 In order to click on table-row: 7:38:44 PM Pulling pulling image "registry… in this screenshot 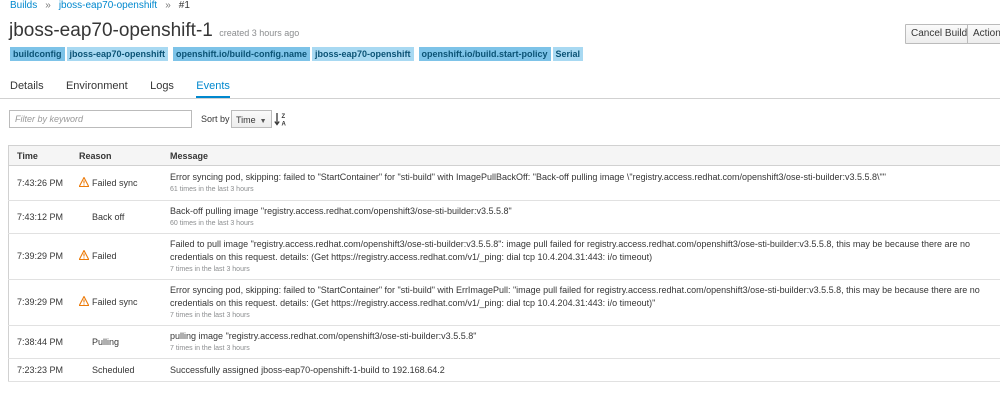, I will do `click(504, 342)`.